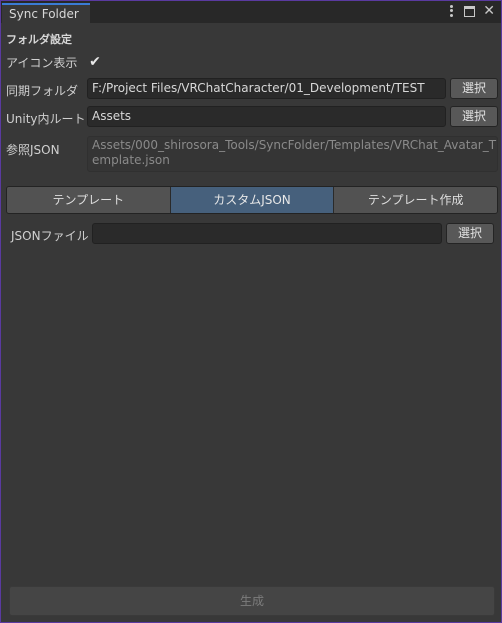 The height and width of the screenshot is (623, 502). I want to click on tab-template: テンプレート, so click(89, 200).